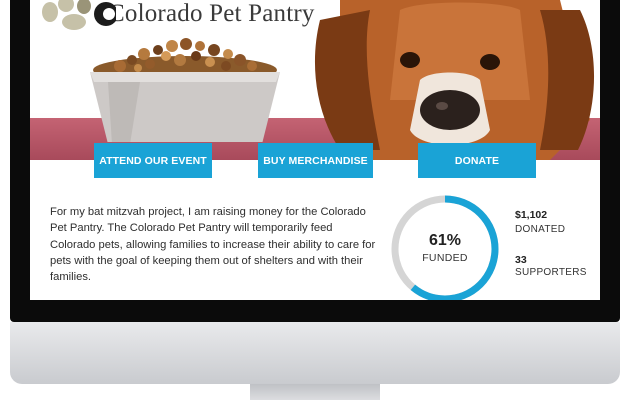 The height and width of the screenshot is (400, 630). Describe the element at coordinates (315, 392) in the screenshot. I see `monitor-stand` at that location.